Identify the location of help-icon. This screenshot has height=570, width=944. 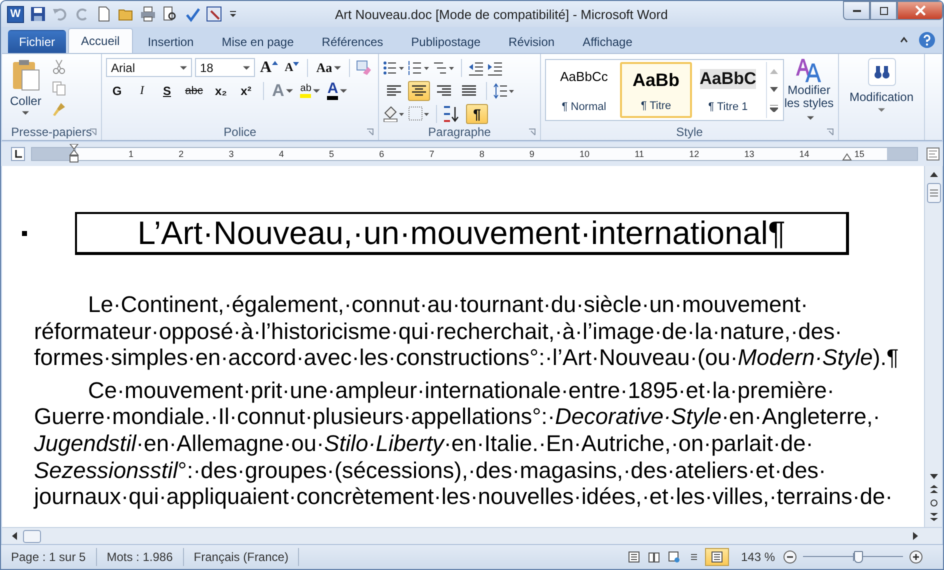
(927, 40).